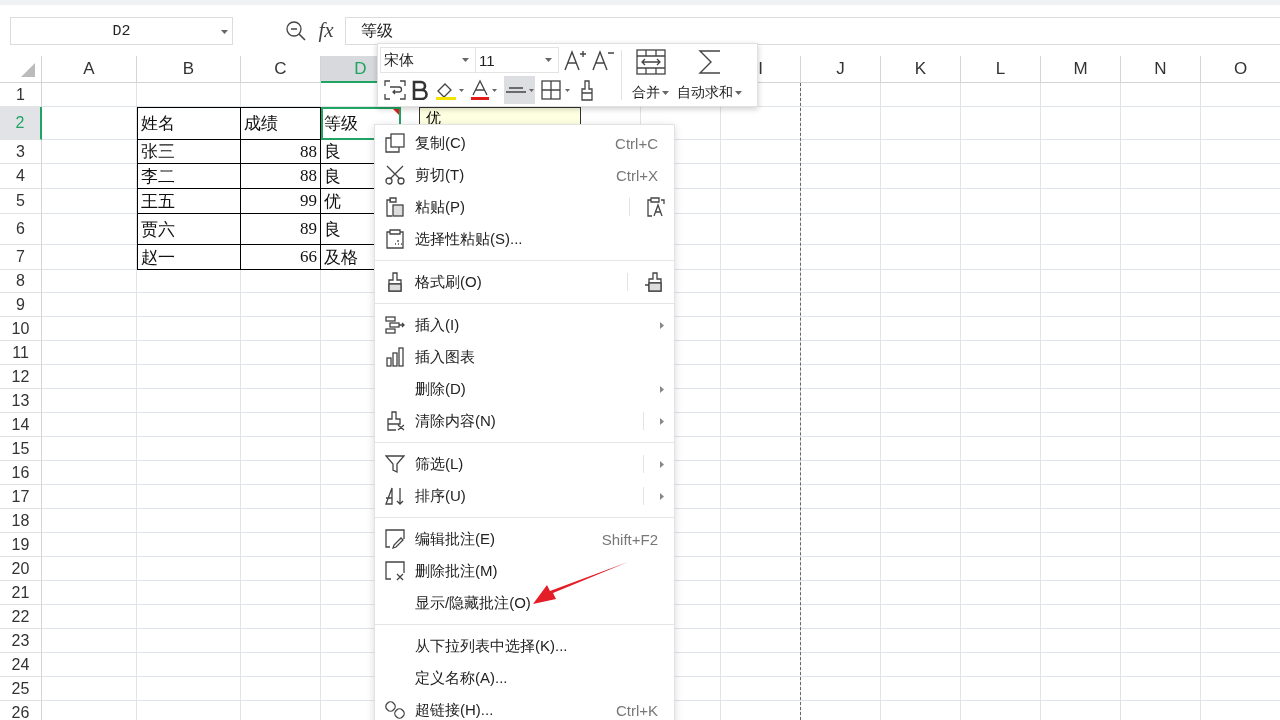 The width and height of the screenshot is (1280, 720). I want to click on align-center-icon, so click(519, 90).